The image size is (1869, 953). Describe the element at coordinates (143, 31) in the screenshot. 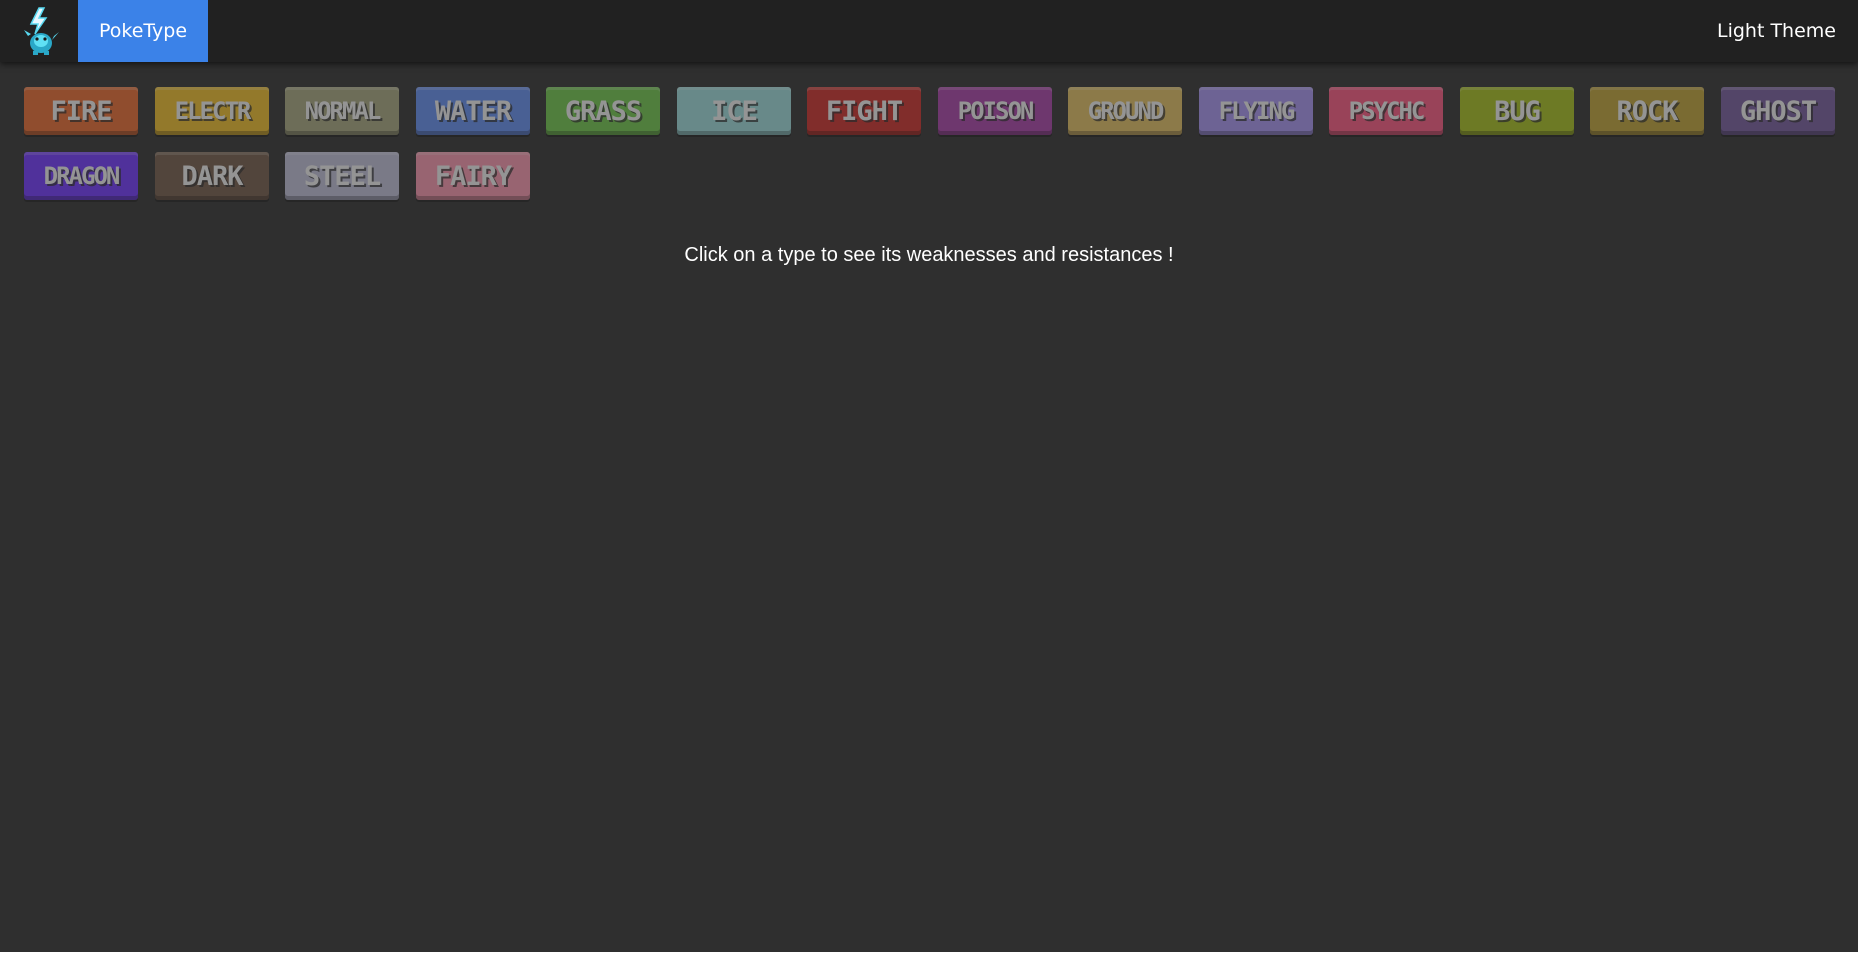

I see `brand-link: PokeType` at that location.